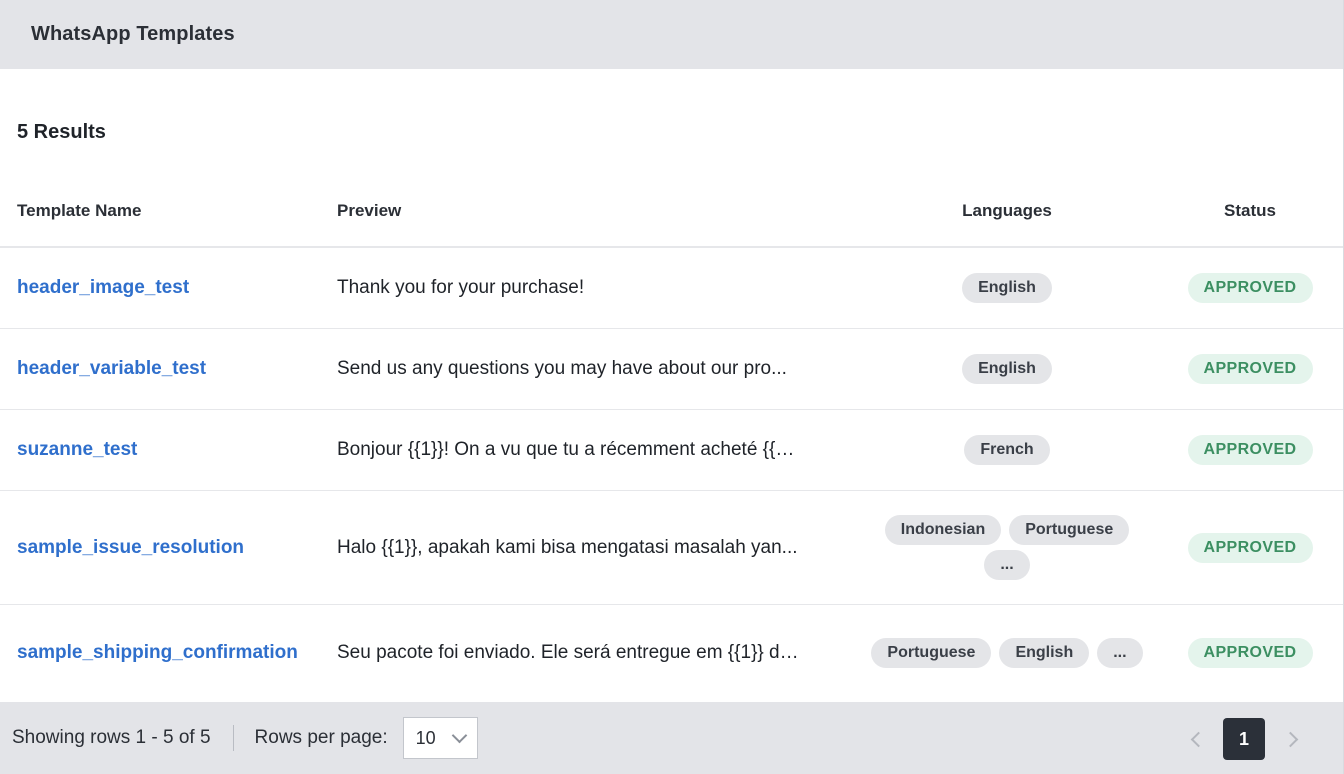  Describe the element at coordinates (459, 735) in the screenshot. I see `chevron-down-icon` at that location.